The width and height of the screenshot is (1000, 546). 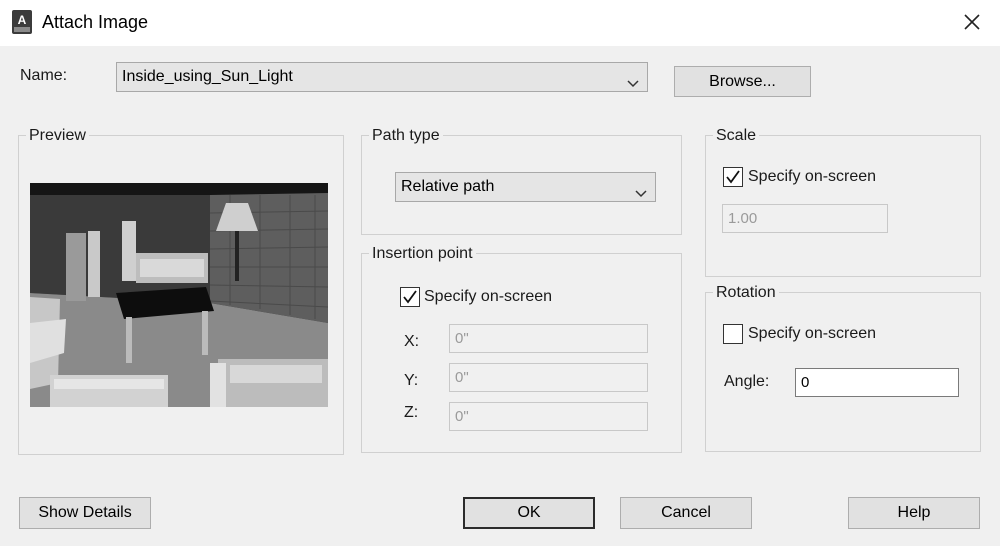 What do you see at coordinates (57, 136) in the screenshot?
I see `preview-title: Preview` at bounding box center [57, 136].